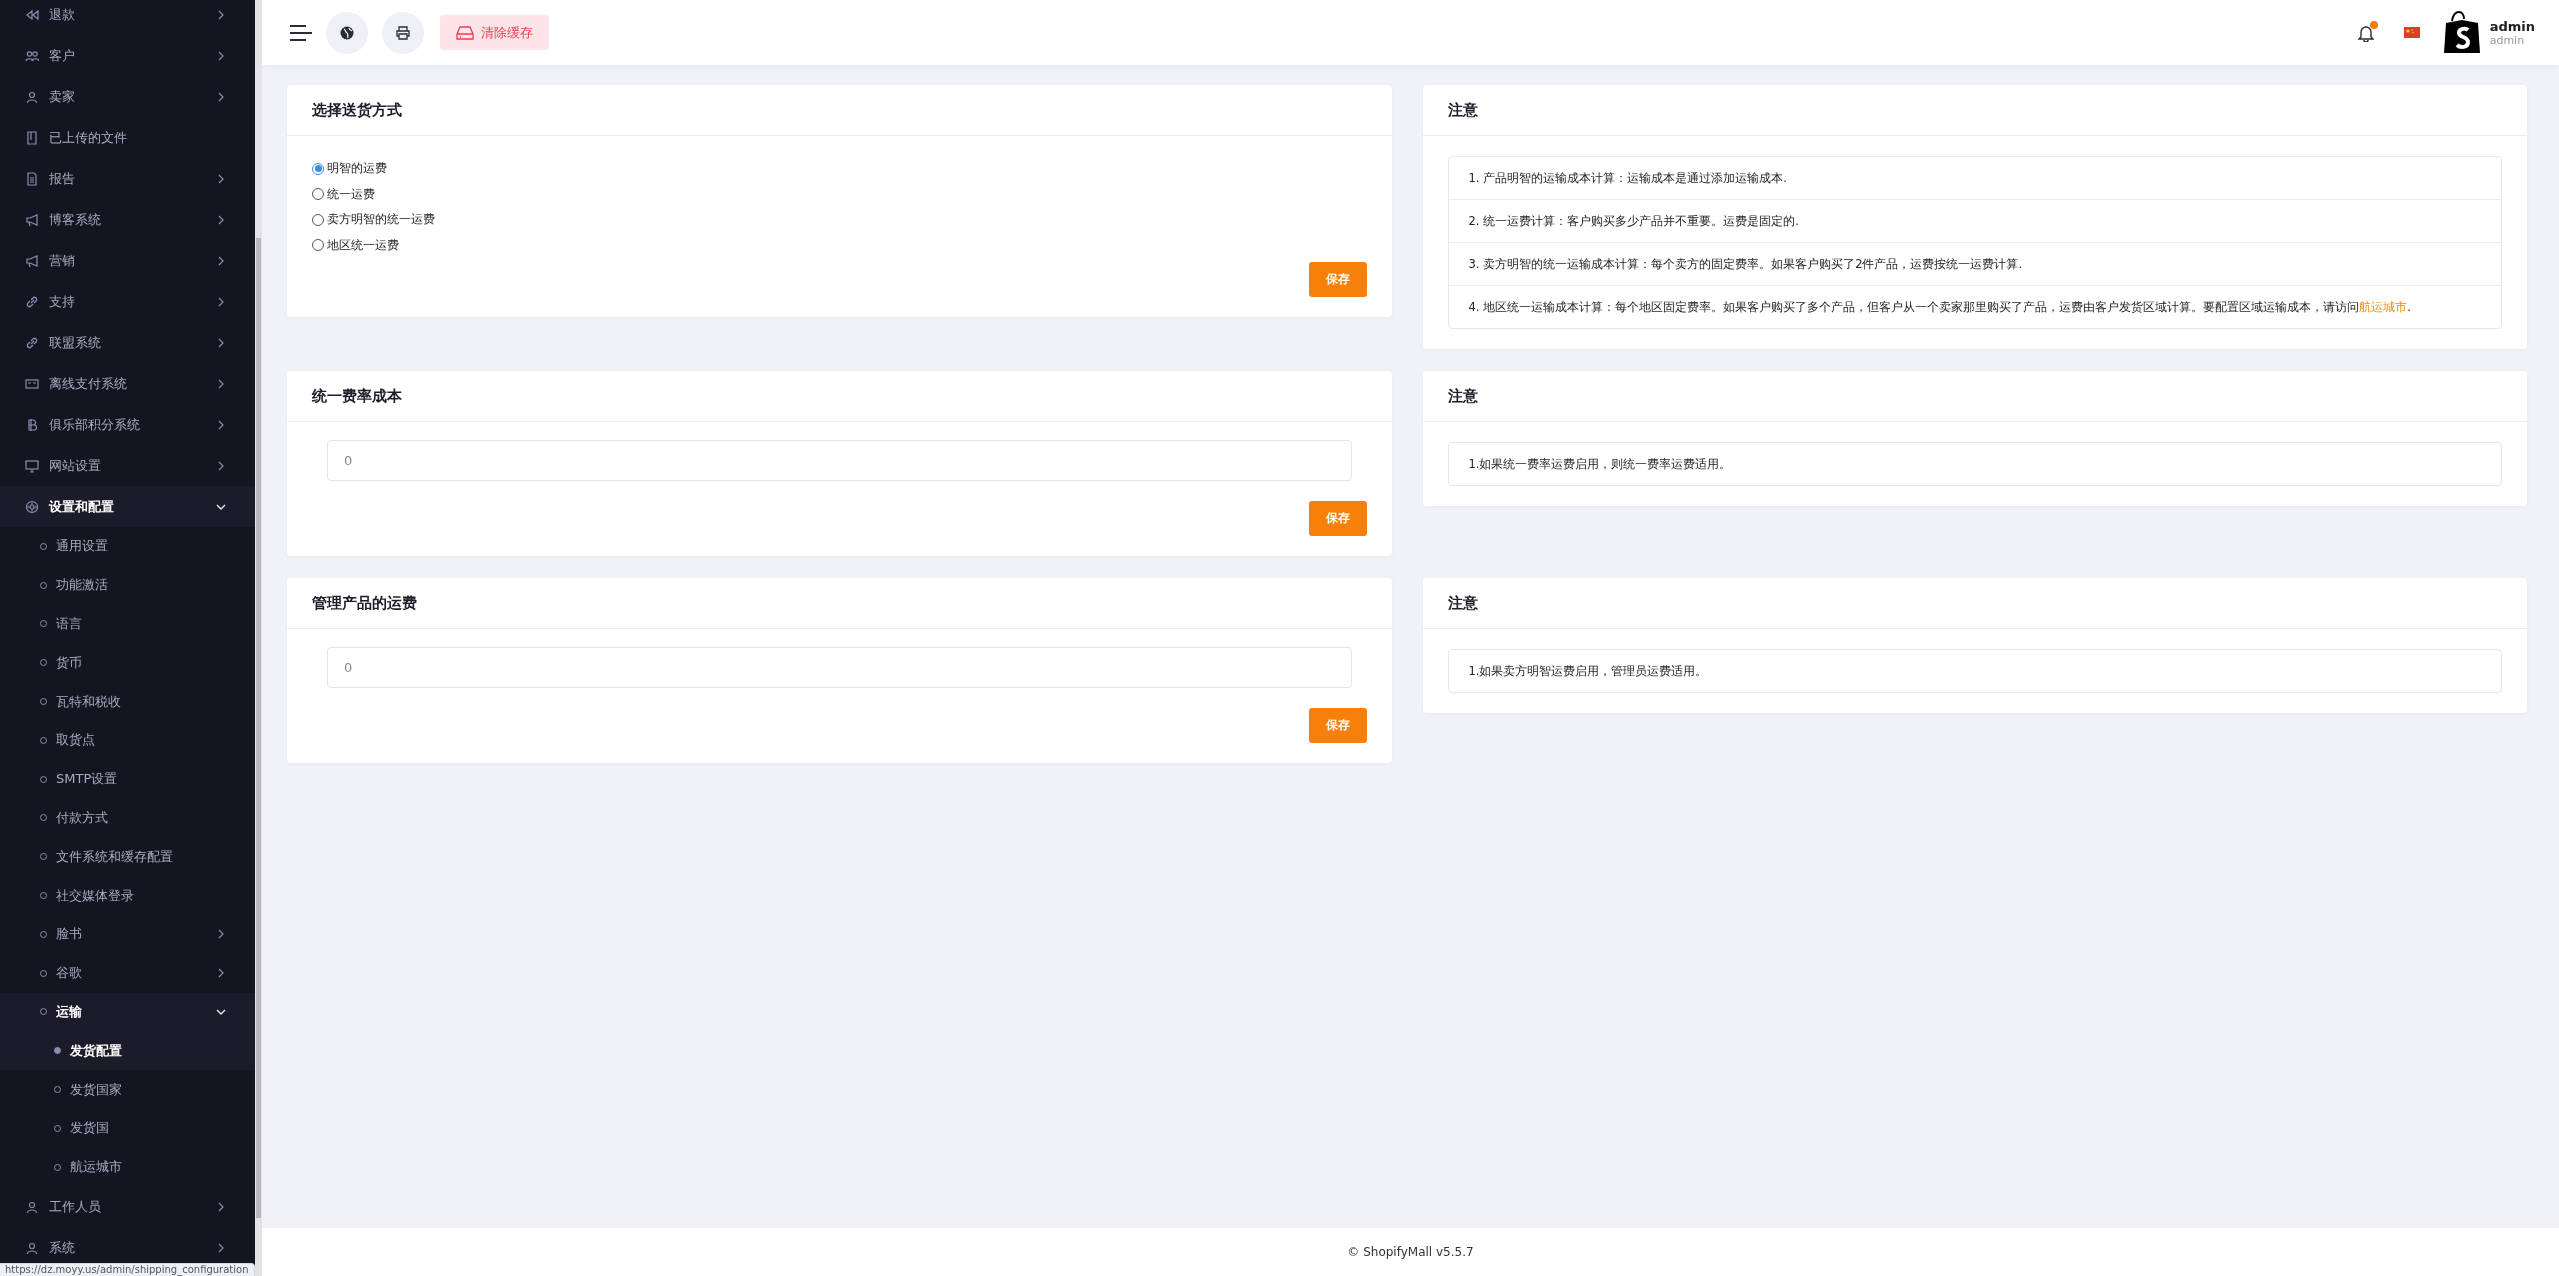  I want to click on card-title: 选择送货方式, so click(357, 110).